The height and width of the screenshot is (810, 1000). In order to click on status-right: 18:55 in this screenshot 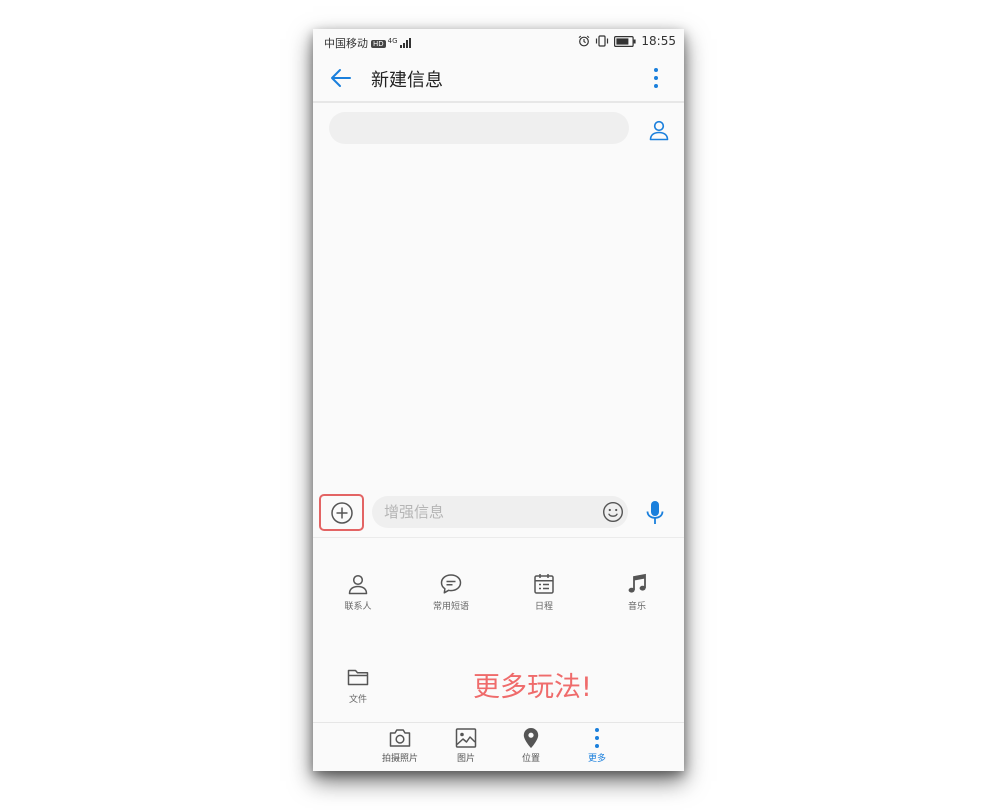, I will do `click(627, 41)`.